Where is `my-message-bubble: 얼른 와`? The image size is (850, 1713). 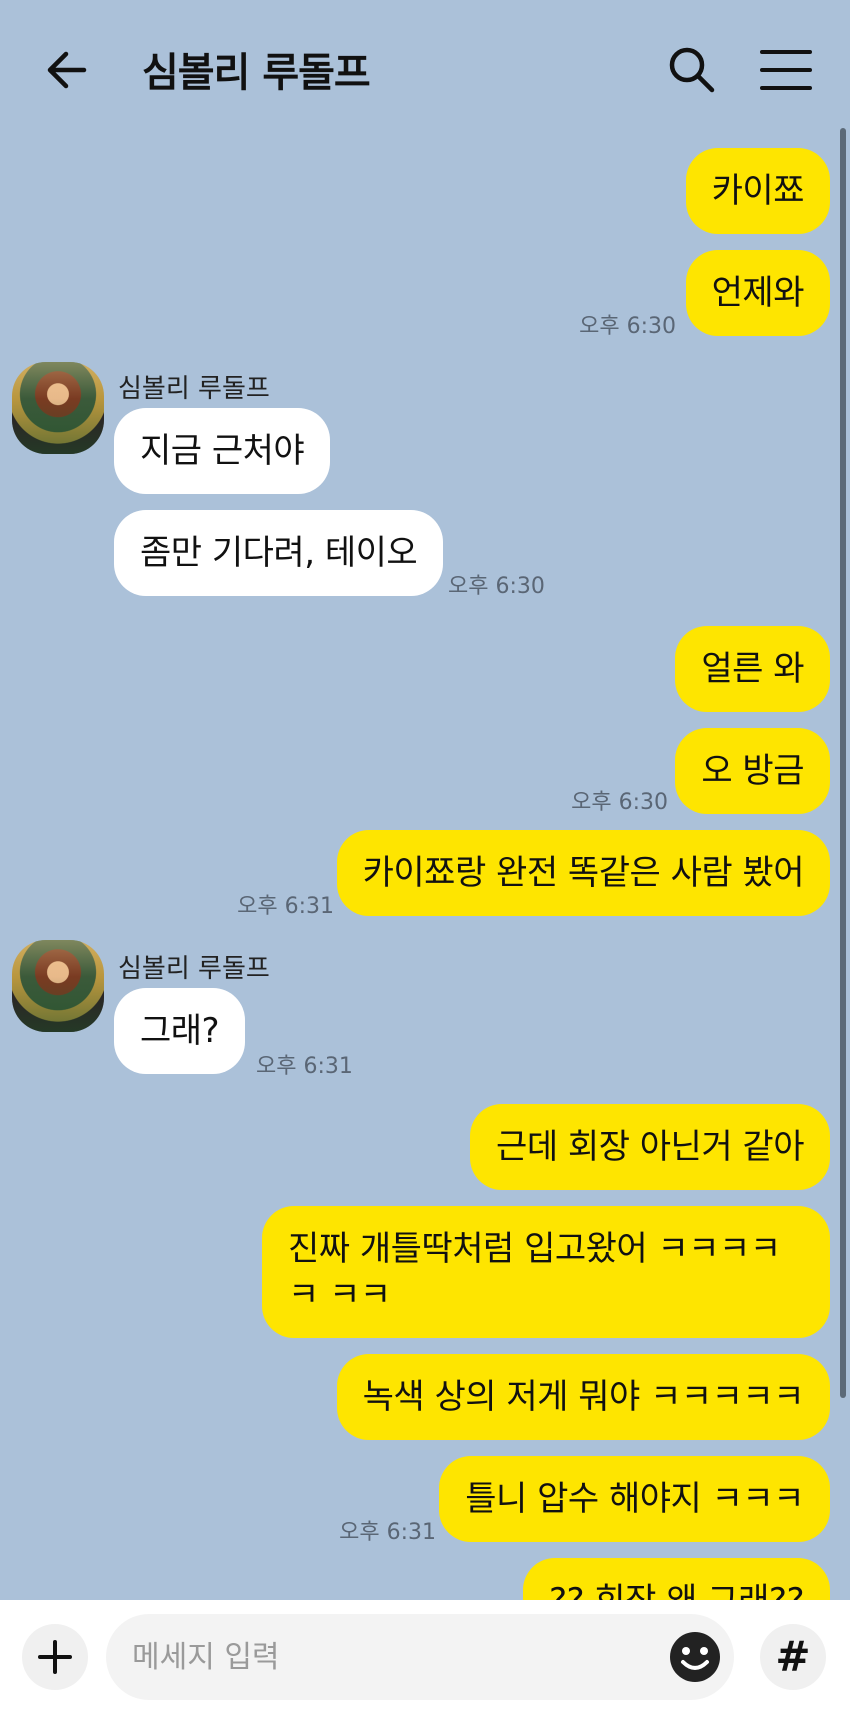 my-message-bubble: 얼른 와 is located at coordinates (752, 669).